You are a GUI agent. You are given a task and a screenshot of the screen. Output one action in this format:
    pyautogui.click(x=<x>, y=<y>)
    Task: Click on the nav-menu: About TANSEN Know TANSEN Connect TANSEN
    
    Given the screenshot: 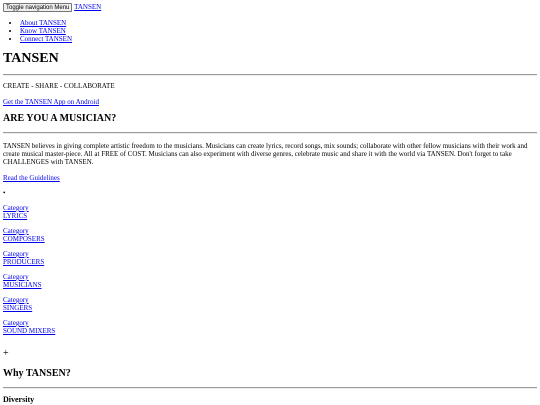 What is the action you would take?
    pyautogui.click(x=270, y=31)
    